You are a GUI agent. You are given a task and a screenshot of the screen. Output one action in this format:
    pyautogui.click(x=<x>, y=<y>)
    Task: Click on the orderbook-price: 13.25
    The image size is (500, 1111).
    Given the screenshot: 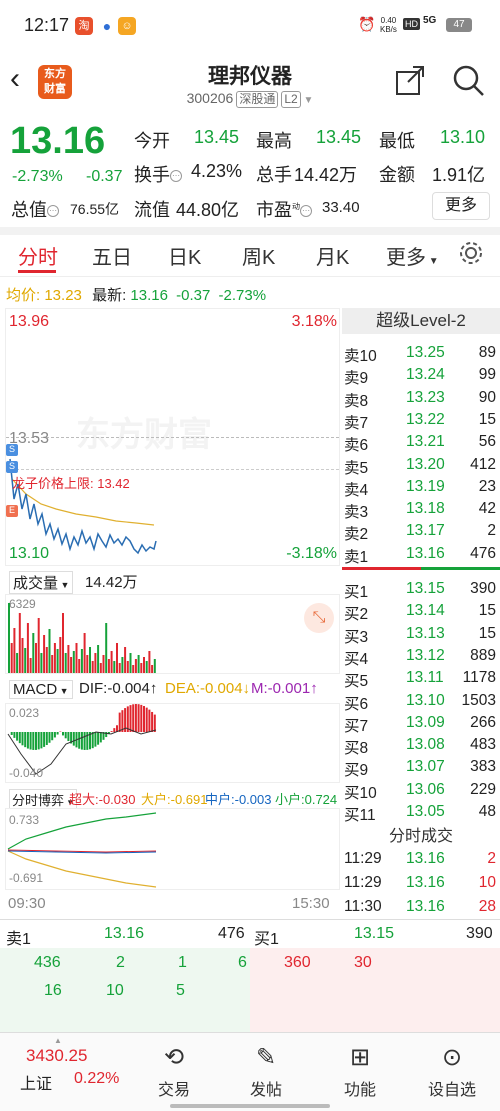 What is the action you would take?
    pyautogui.click(x=425, y=352)
    